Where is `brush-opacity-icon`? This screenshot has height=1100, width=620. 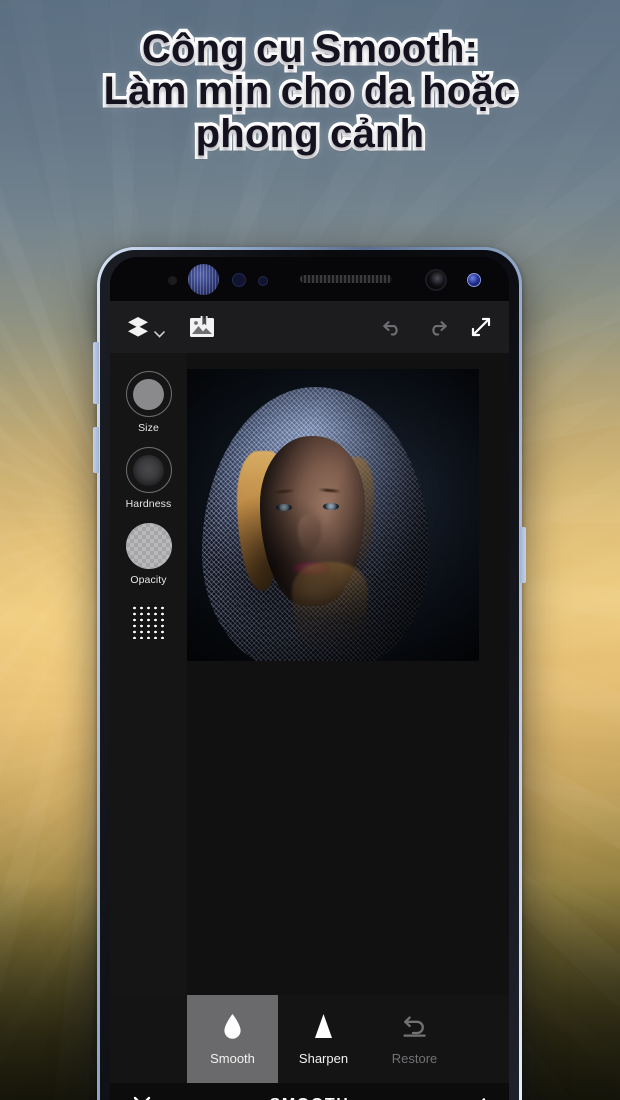 brush-opacity-icon is located at coordinates (148, 546).